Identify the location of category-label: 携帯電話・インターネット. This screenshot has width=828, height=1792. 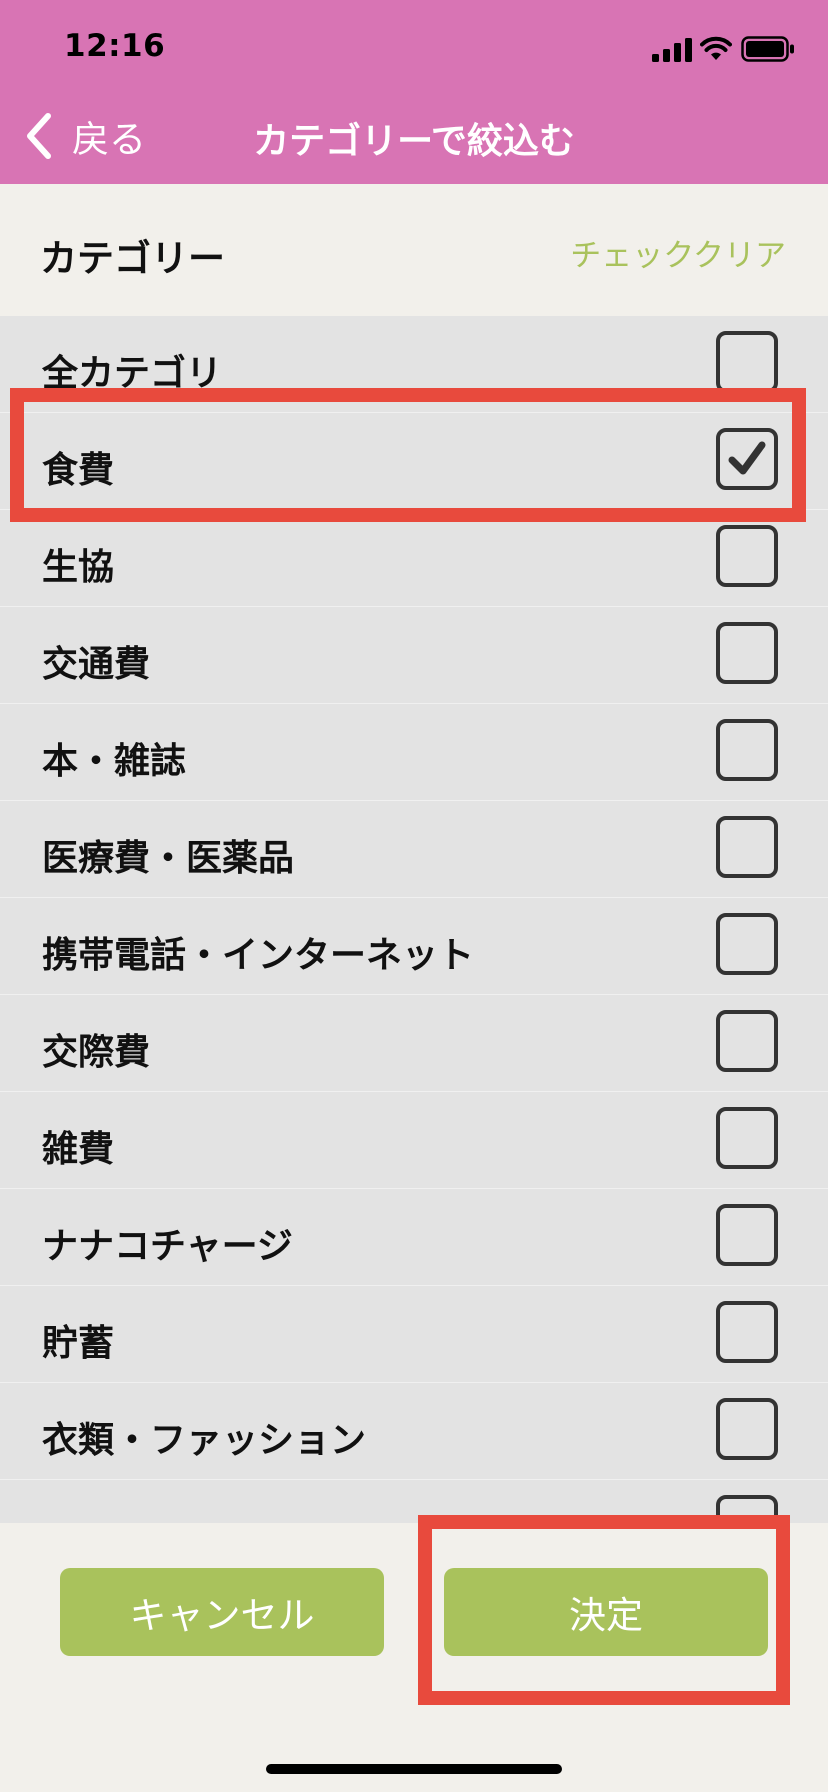
(258, 955).